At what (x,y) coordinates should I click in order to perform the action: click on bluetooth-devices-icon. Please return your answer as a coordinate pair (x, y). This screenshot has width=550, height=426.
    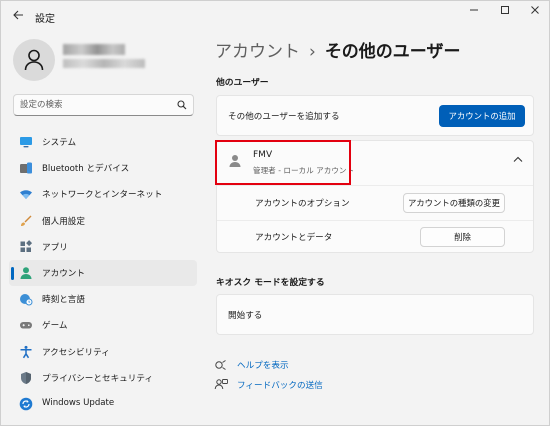
    Looking at the image, I should click on (26, 168).